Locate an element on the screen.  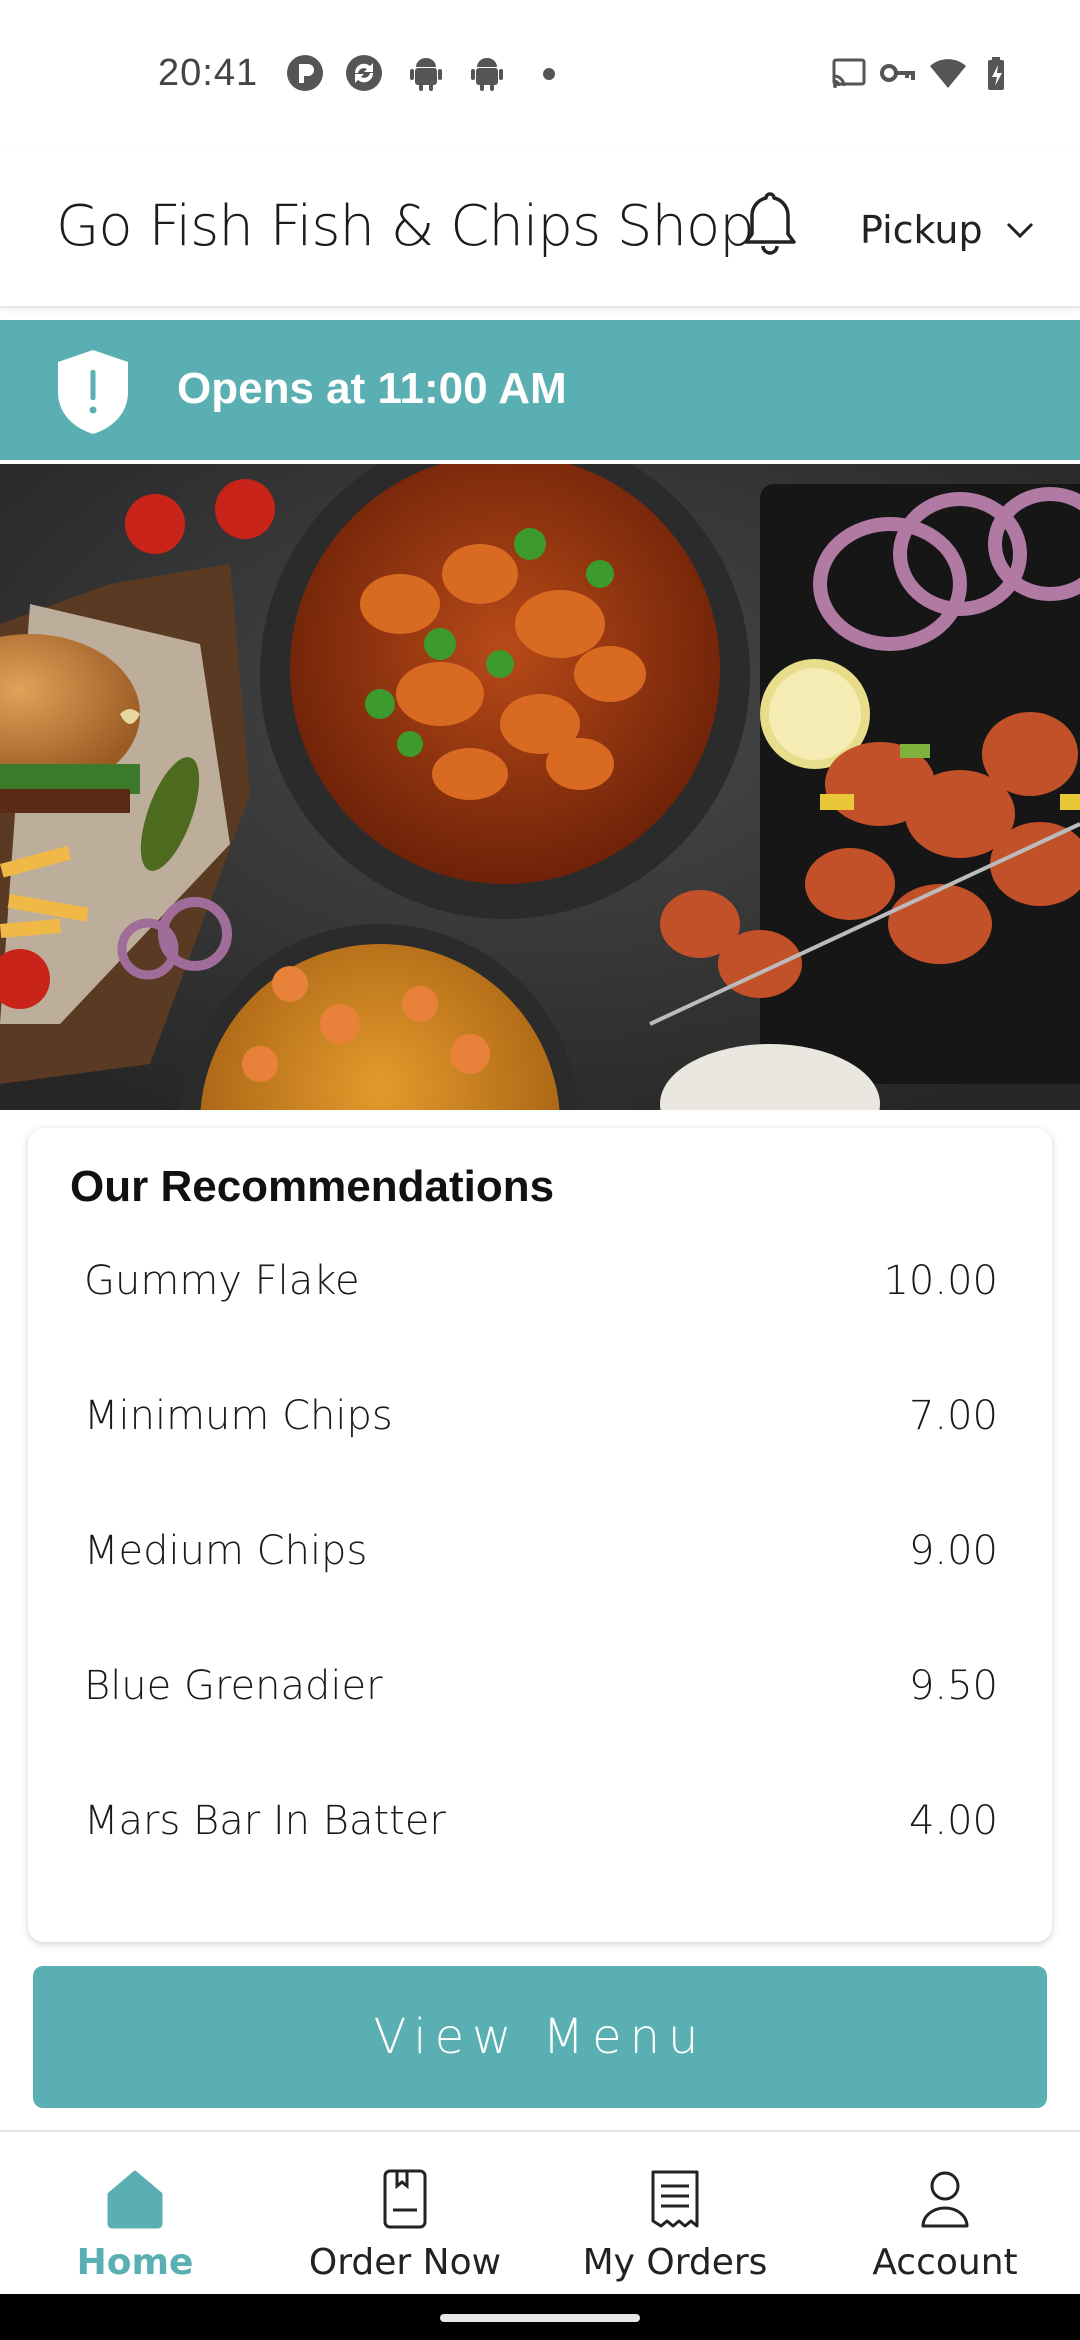
app-header: Go Fish Fish & Chips Shop Pickup is located at coordinates (540, 229).